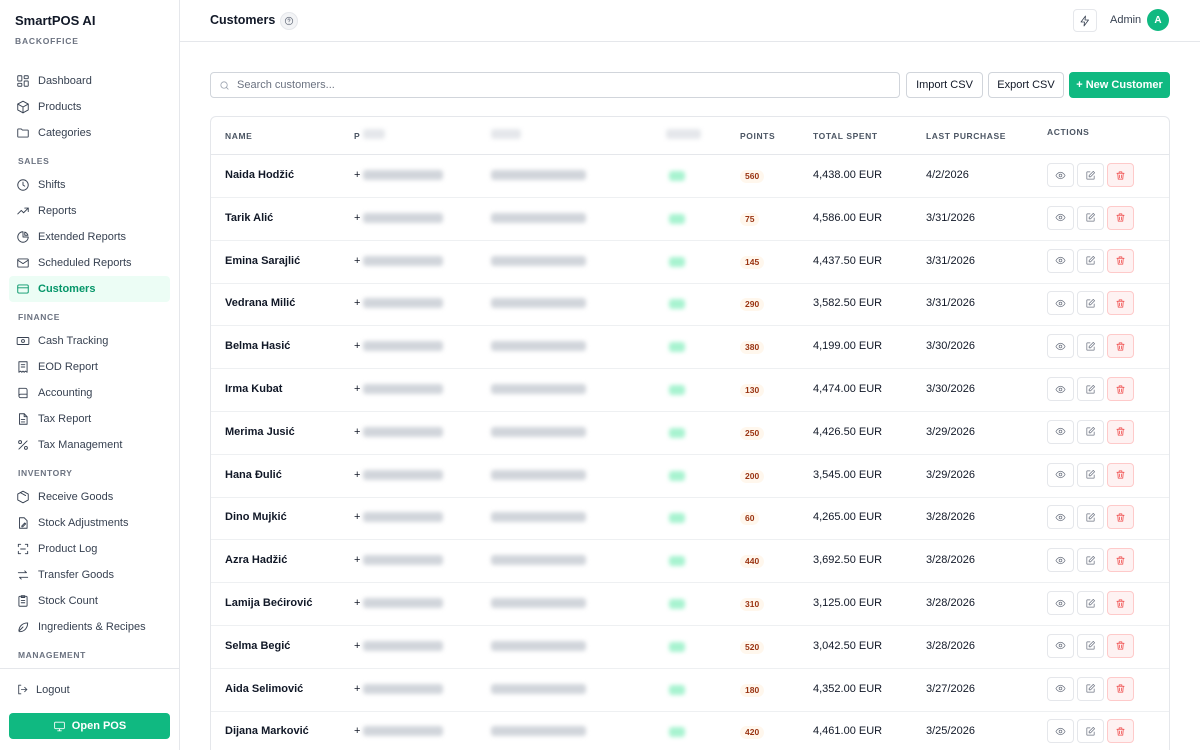  I want to click on help-icon, so click(289, 21).